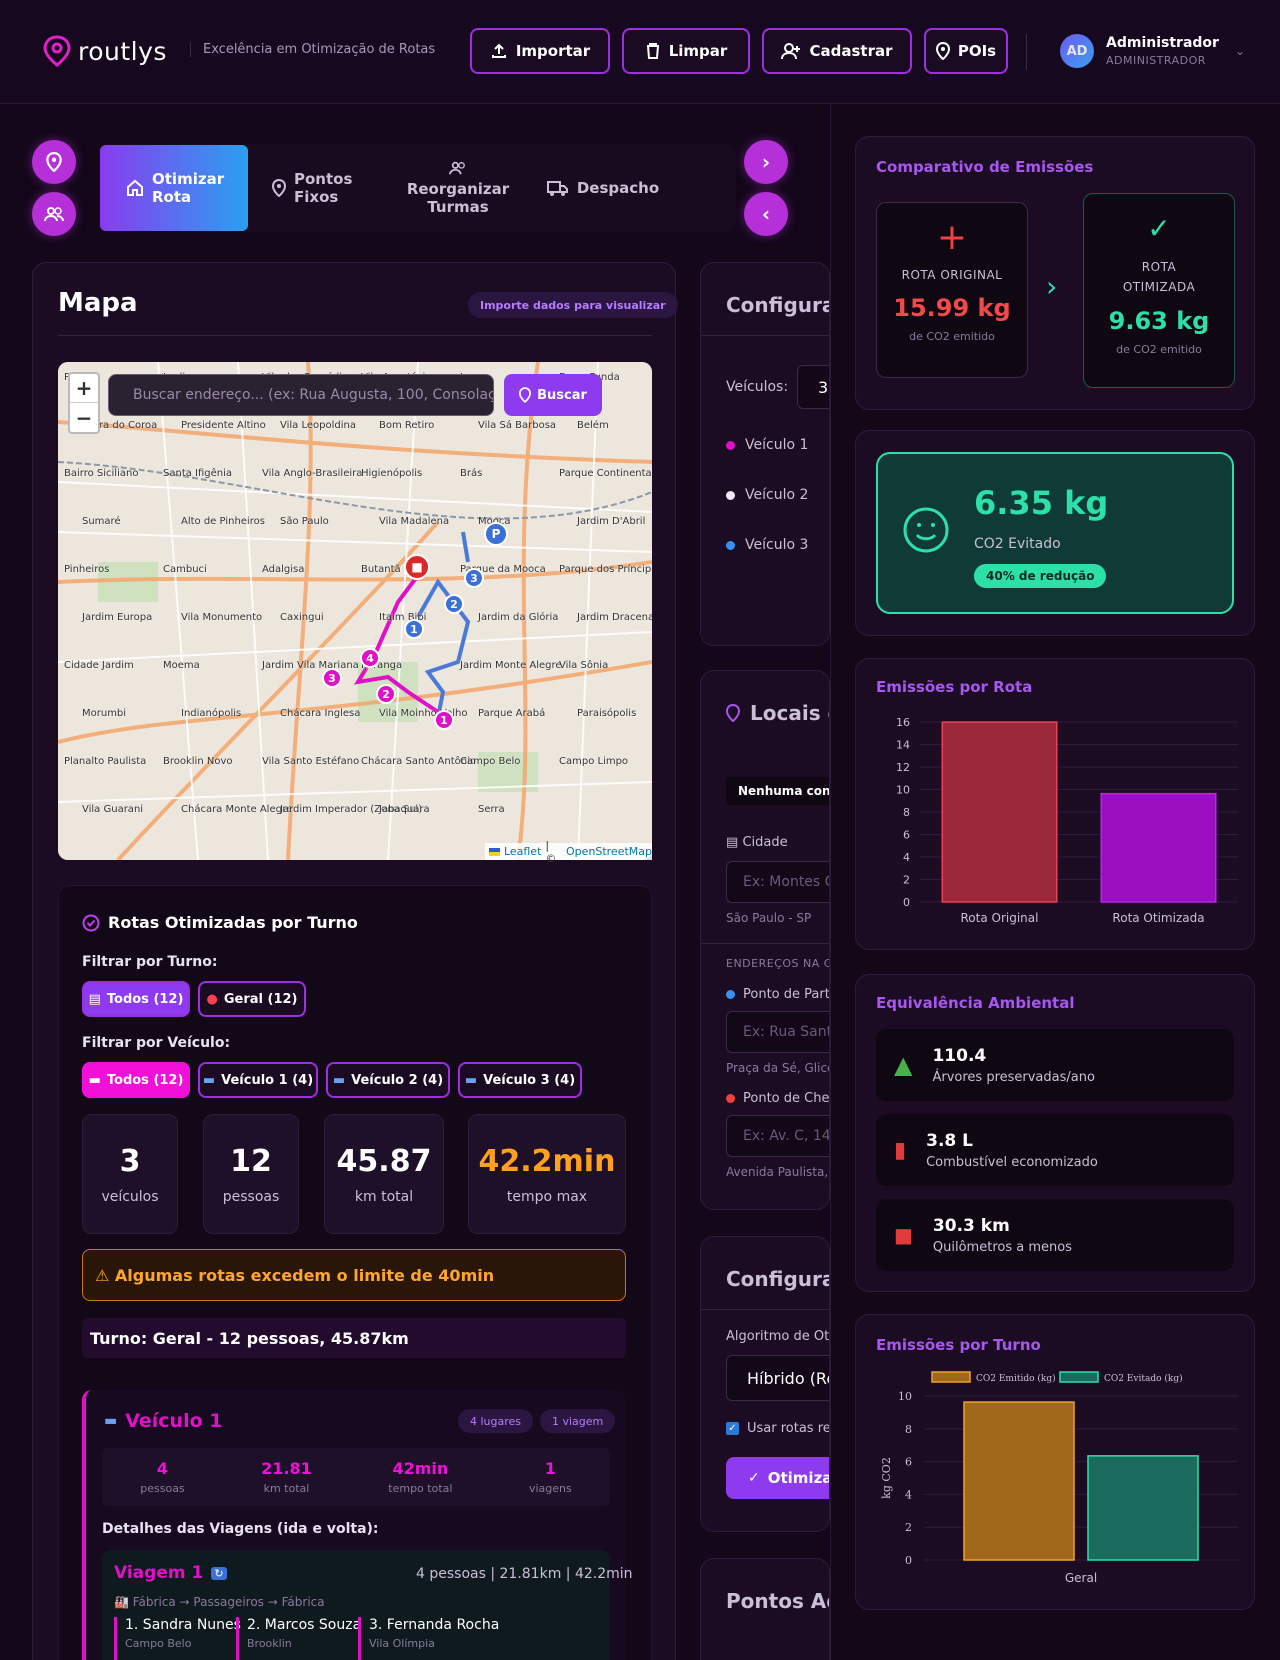 The width and height of the screenshot is (1280, 1660). I want to click on tab-despacho: Despacho, so click(603, 188).